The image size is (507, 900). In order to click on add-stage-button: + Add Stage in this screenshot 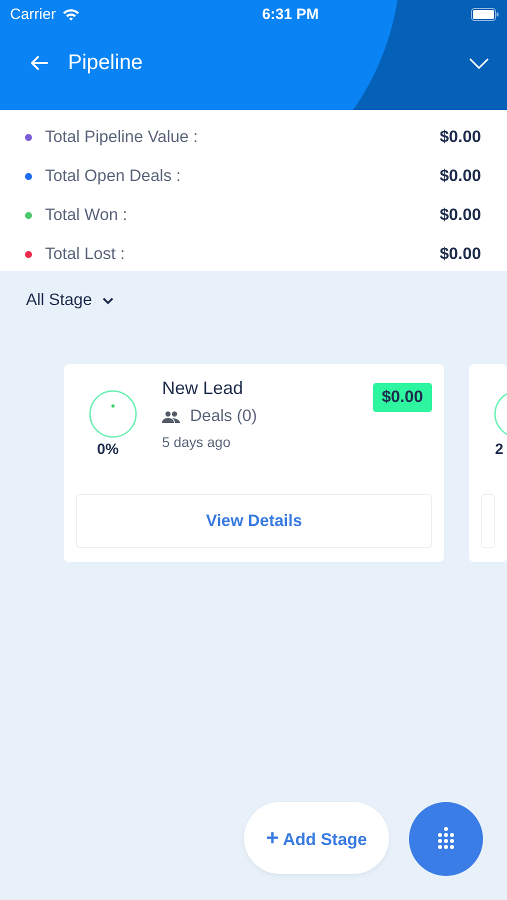, I will do `click(316, 838)`.